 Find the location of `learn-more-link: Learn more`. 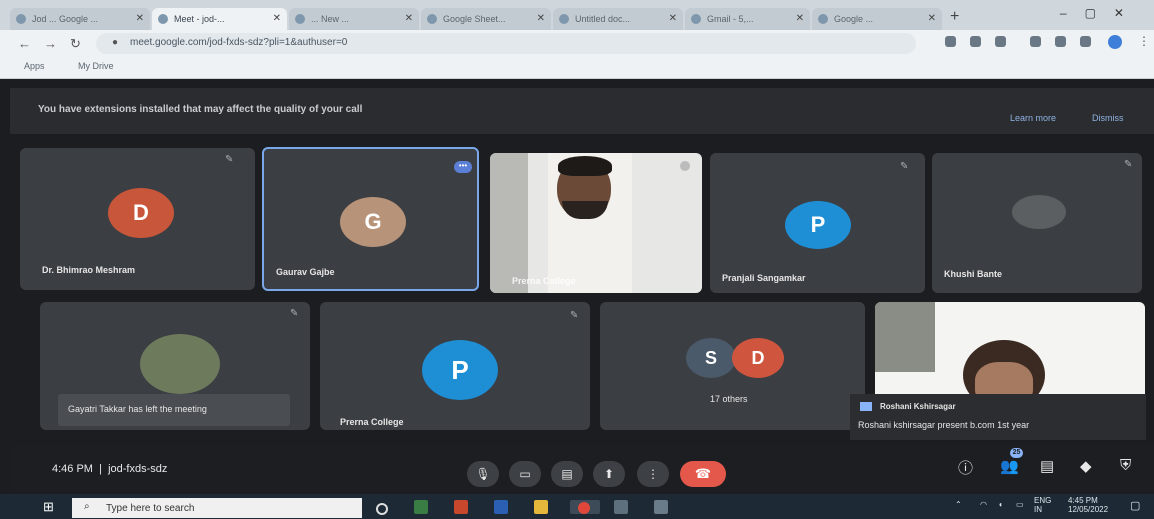

learn-more-link: Learn more is located at coordinates (1033, 118).